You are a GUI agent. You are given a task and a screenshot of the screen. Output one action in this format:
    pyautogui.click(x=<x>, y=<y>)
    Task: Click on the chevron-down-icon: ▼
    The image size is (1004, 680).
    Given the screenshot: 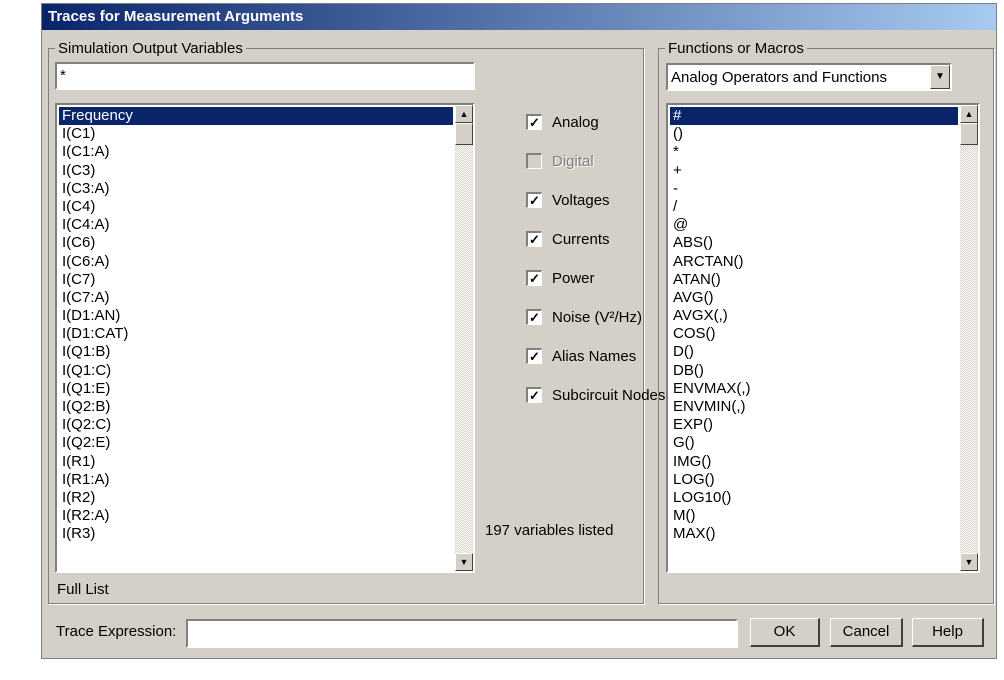 What is the action you would take?
    pyautogui.click(x=940, y=76)
    